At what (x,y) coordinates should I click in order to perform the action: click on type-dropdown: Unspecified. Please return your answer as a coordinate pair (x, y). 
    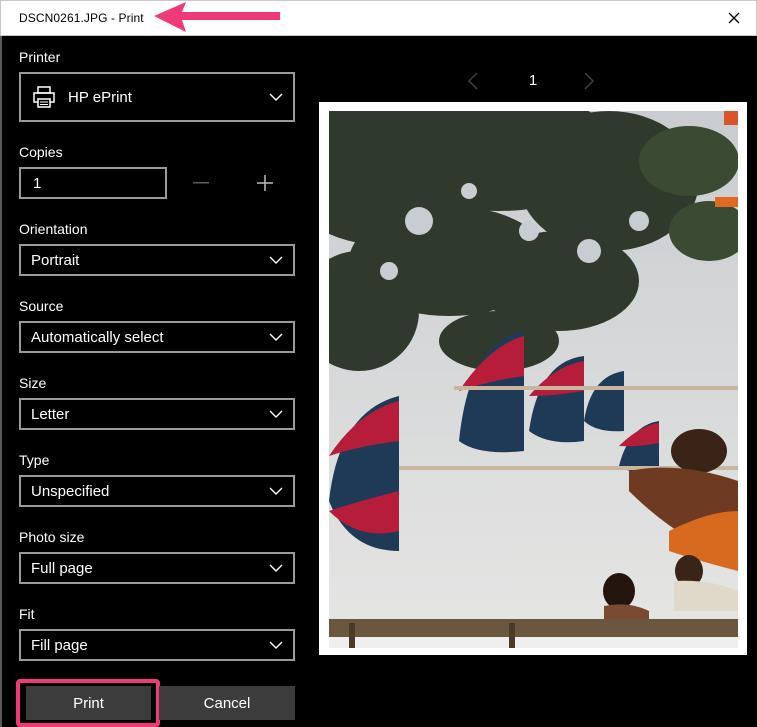
    Looking at the image, I should click on (157, 491).